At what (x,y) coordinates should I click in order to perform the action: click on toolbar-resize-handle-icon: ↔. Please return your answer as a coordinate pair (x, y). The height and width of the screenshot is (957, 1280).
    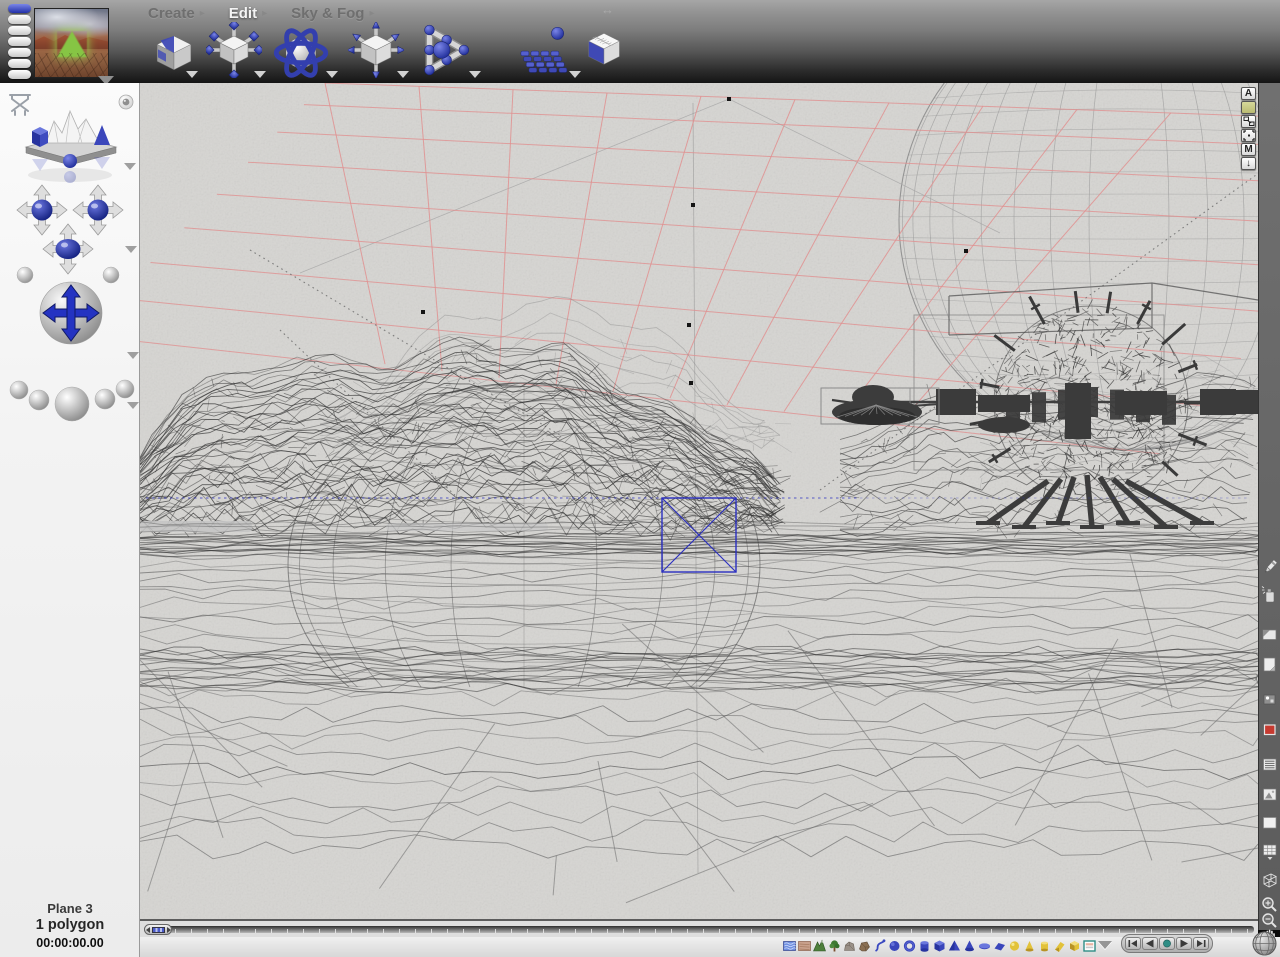
    Looking at the image, I should click on (607, 9).